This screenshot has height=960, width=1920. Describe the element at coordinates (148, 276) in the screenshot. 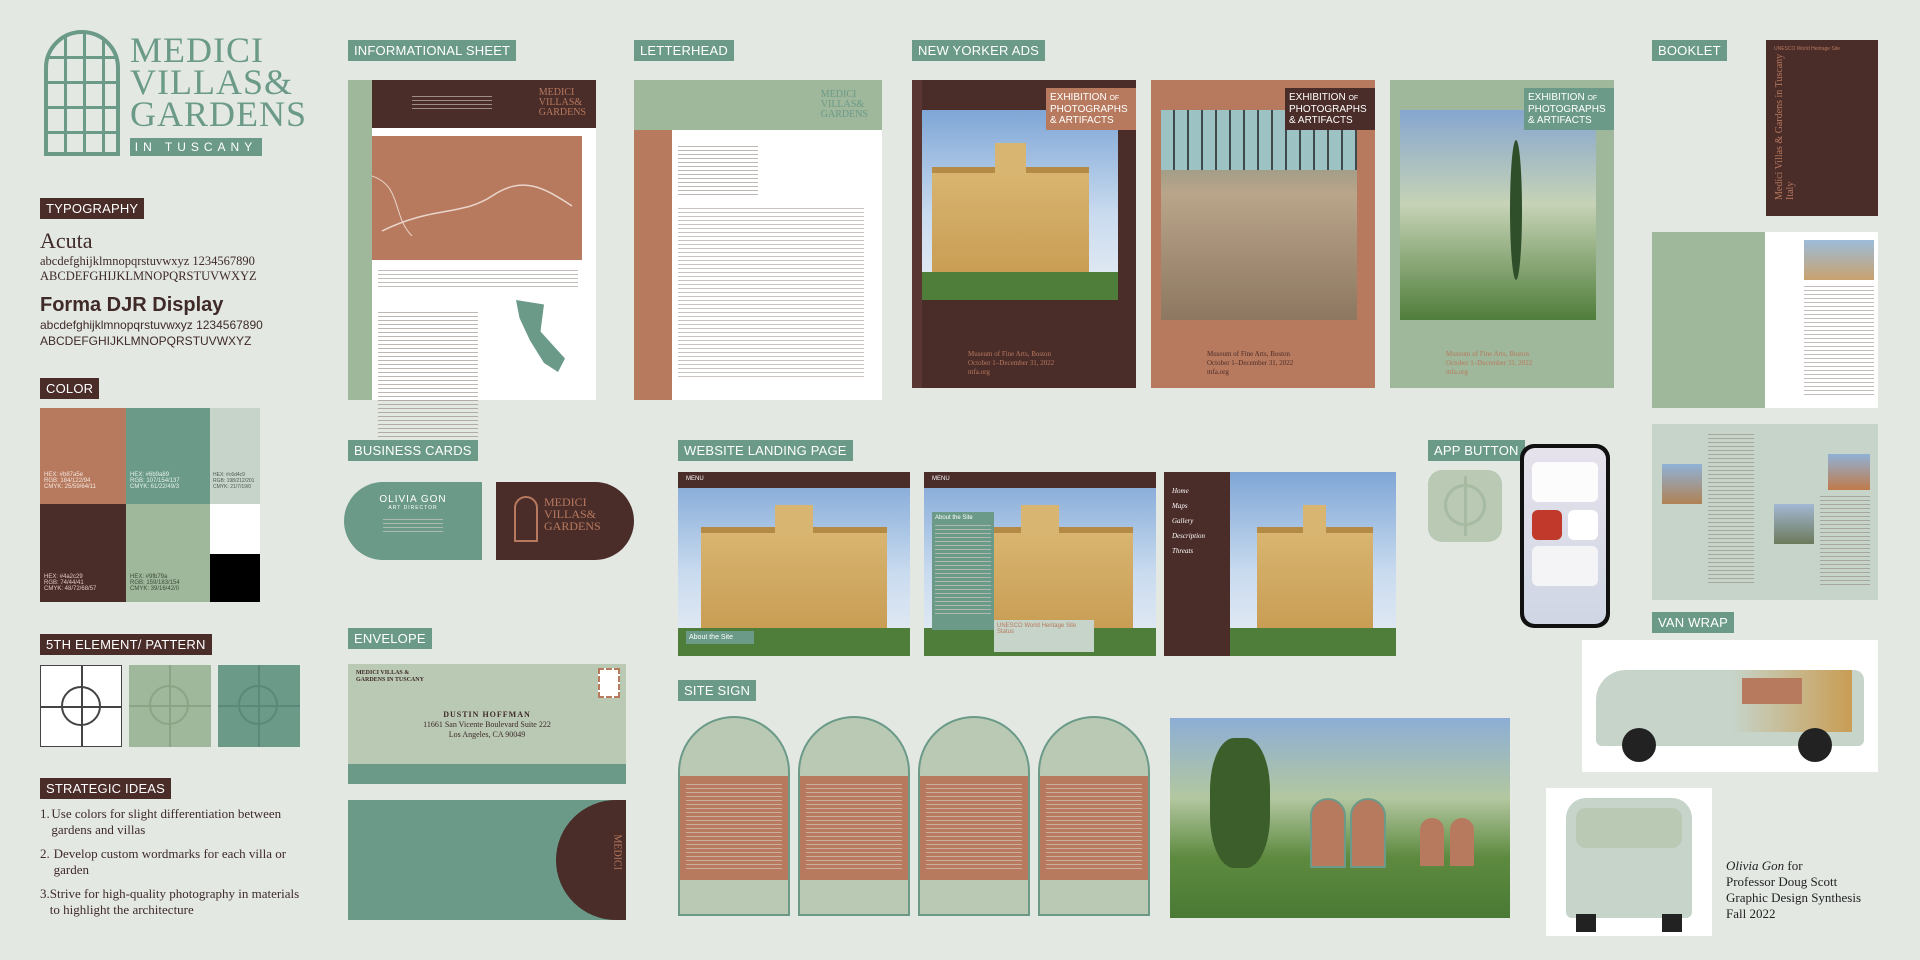

I see `font1-upper: ABCDEFGHIJKLMNOPQRSTUVWXYZ` at that location.